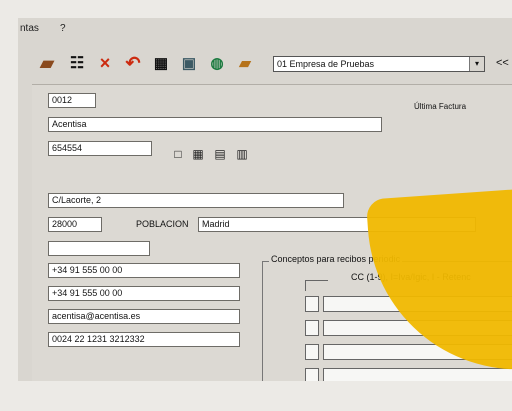  I want to click on book-icon: ▰, so click(47, 63).